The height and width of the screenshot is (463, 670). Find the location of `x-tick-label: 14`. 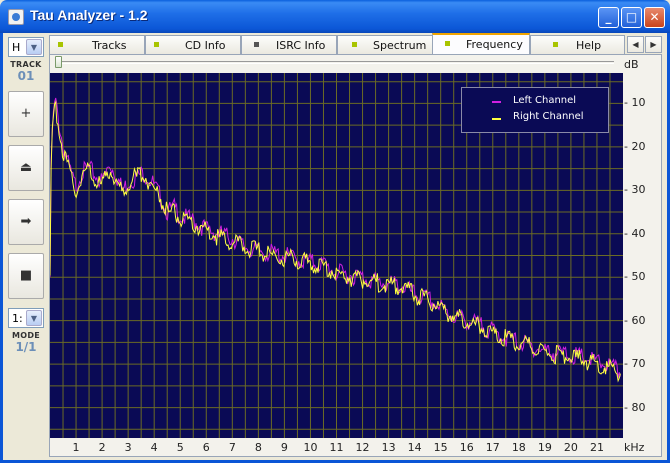

x-tick-label: 14 is located at coordinates (414, 447).